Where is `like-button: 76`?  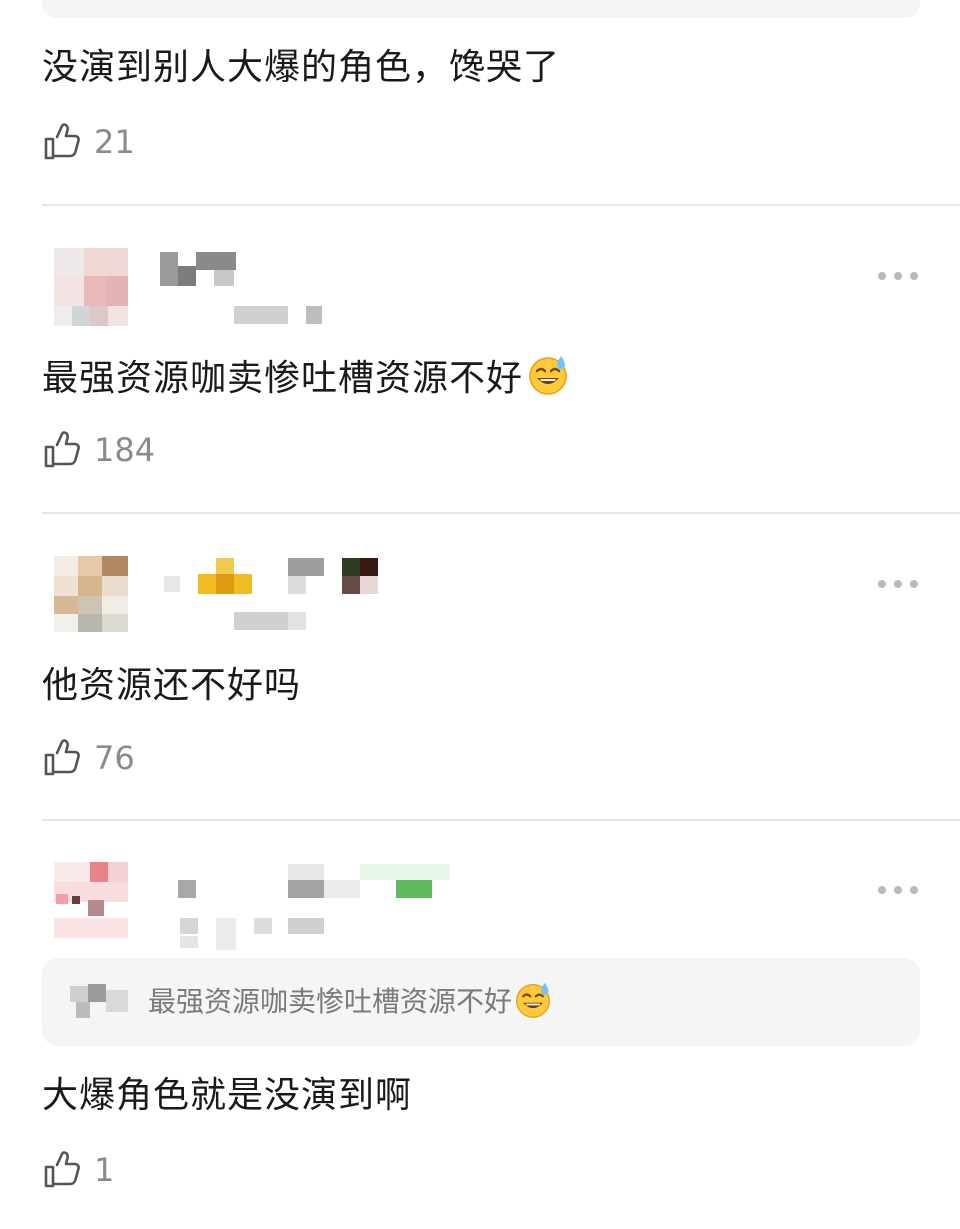
like-button: 76 is located at coordinates (88, 758).